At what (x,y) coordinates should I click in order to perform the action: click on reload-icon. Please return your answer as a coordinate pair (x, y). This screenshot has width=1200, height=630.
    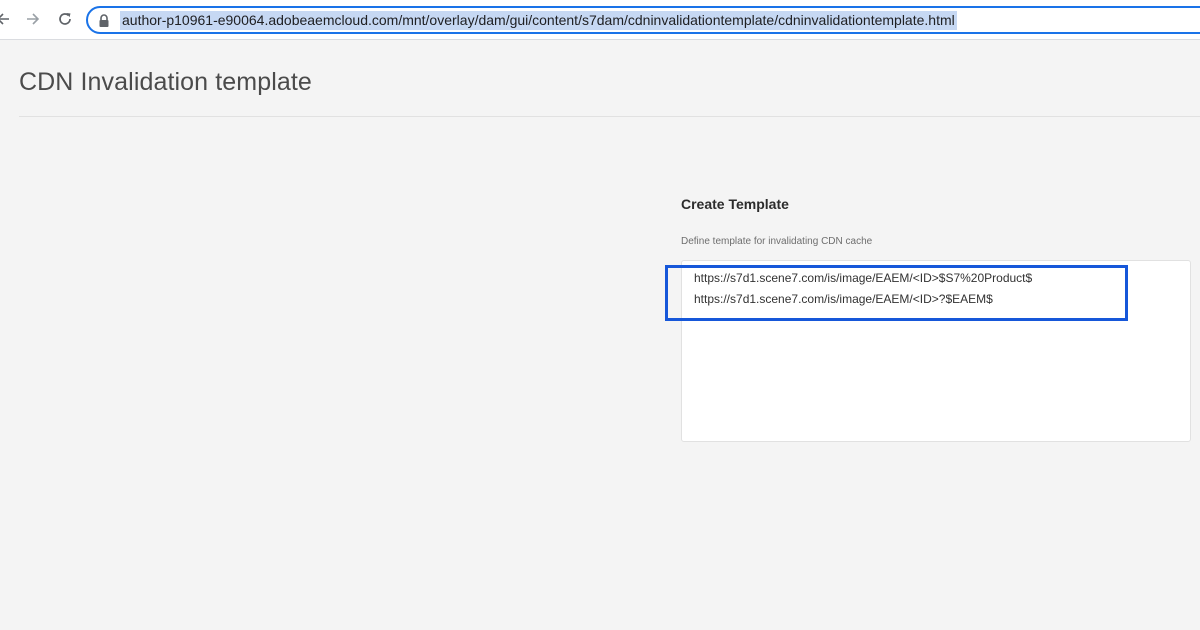
    Looking at the image, I should click on (65, 19).